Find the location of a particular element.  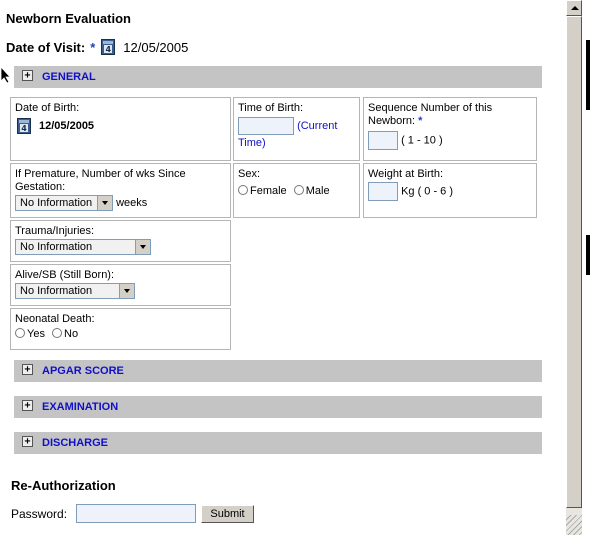

section-apgar-title: APGAR SCORE is located at coordinates (83, 371).